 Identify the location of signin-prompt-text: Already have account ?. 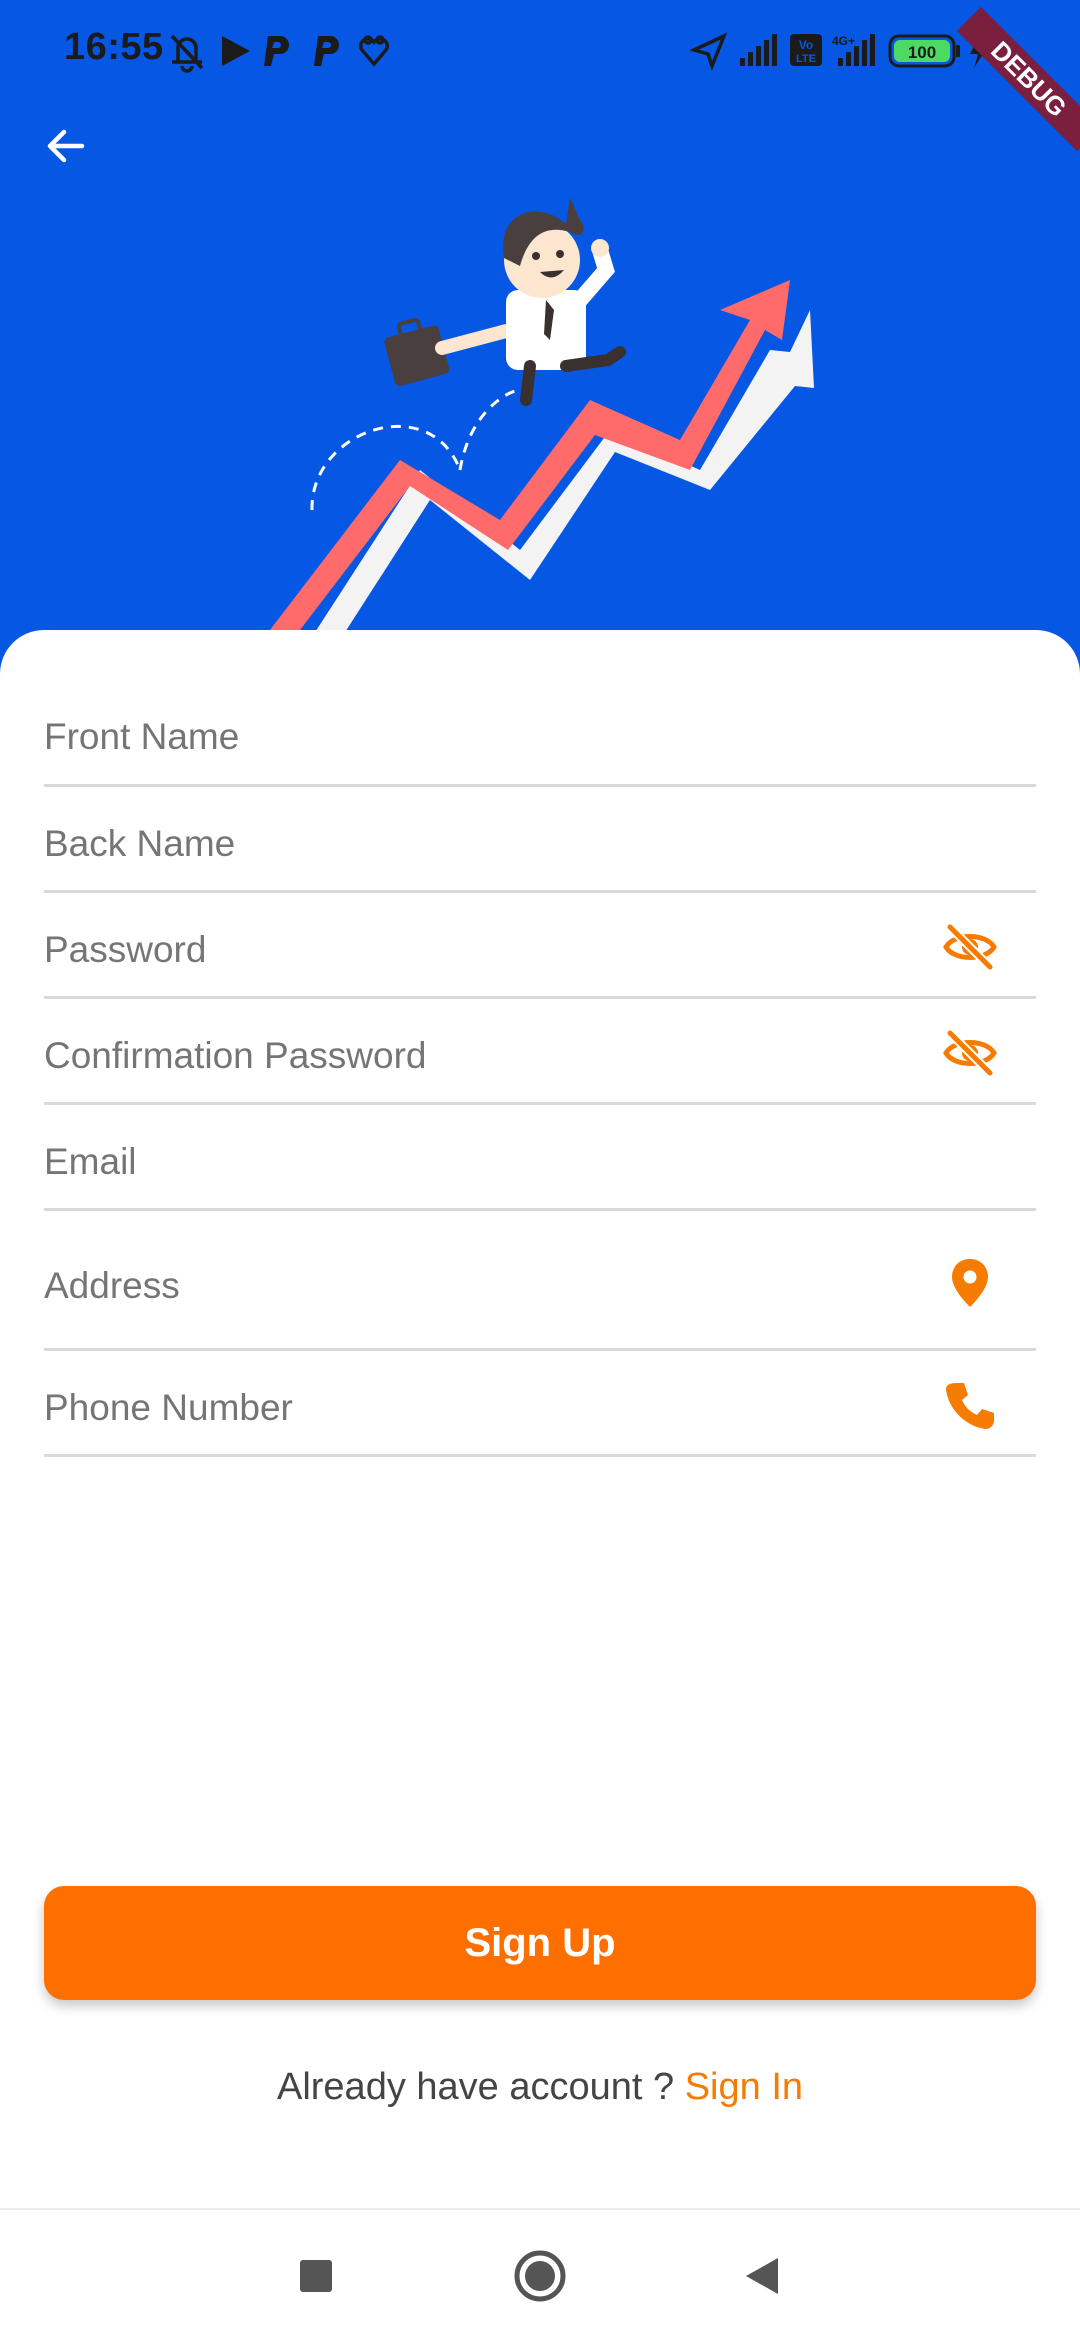
(475, 2087).